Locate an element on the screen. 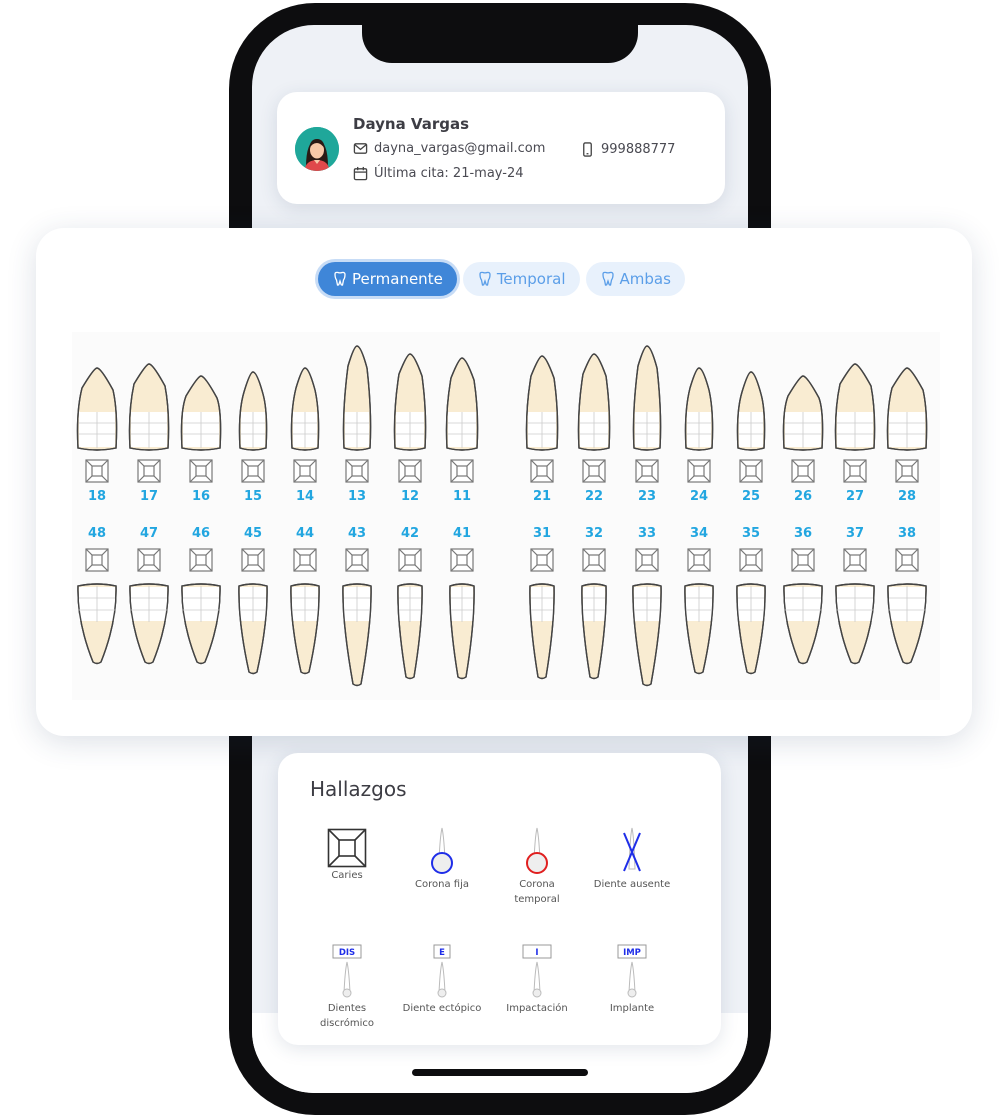 The height and width of the screenshot is (1118, 1000). phone-notch is located at coordinates (500, 33).